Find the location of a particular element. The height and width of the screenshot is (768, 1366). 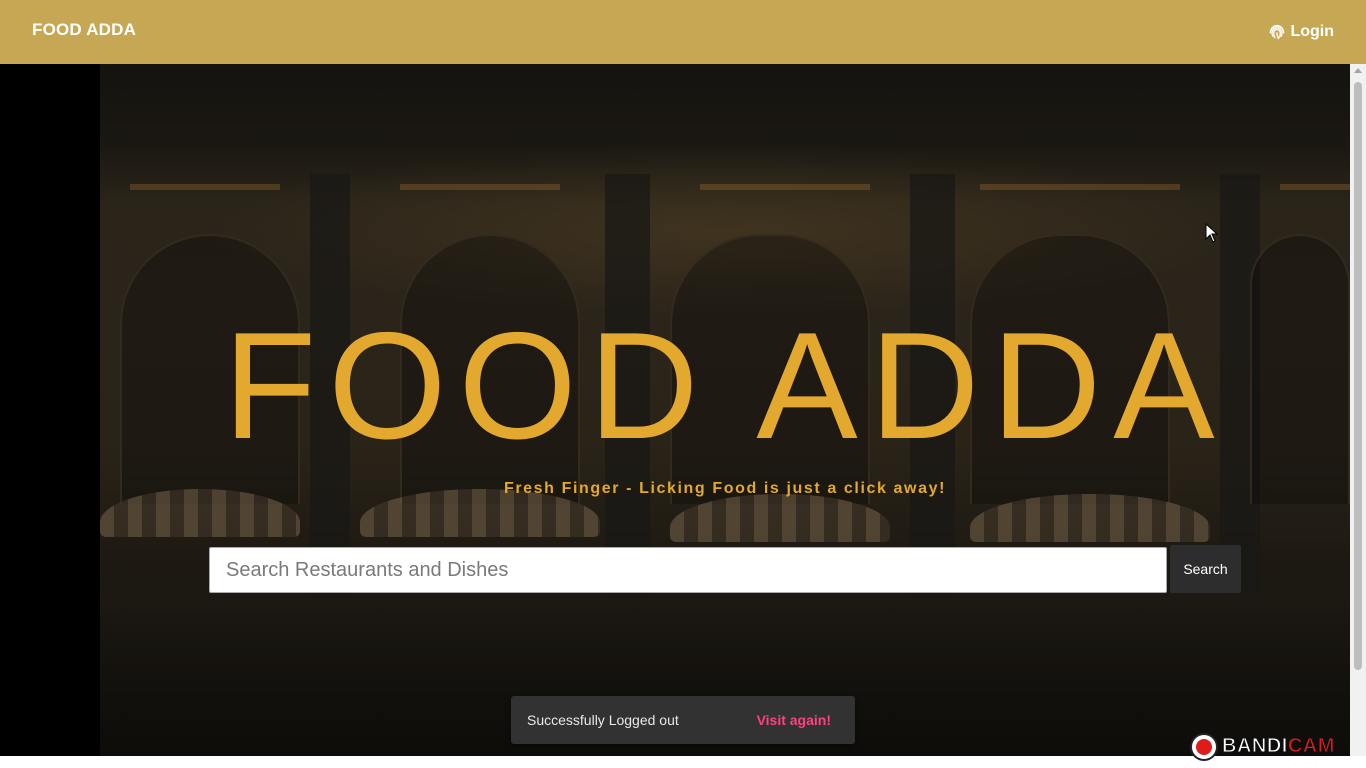

snackbar-message: Successfully Logged out is located at coordinates (603, 720).